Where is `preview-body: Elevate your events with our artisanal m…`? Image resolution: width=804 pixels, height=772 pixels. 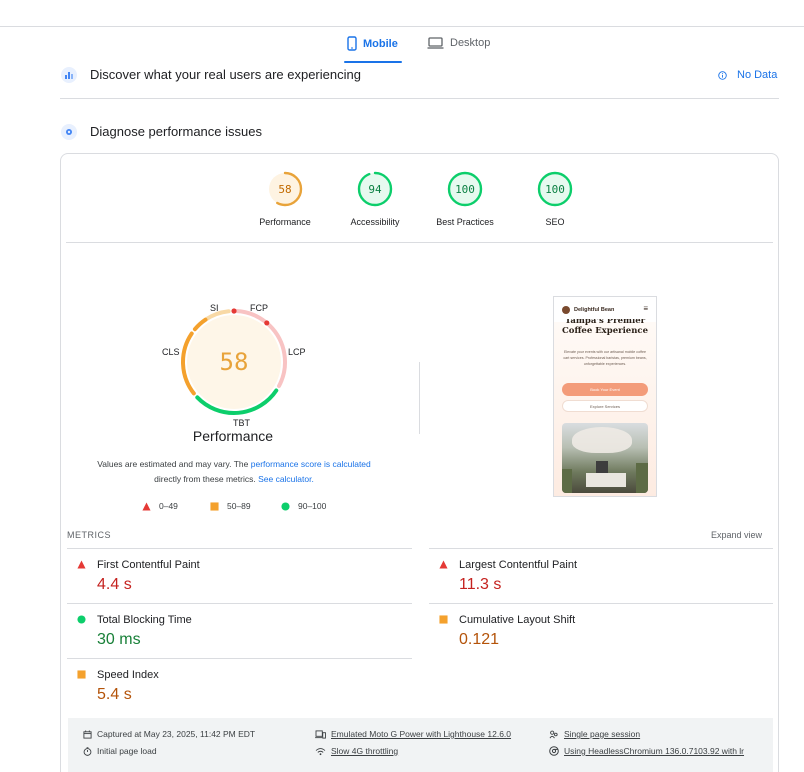 preview-body: Elevate your events with our artisanal m… is located at coordinates (605, 358).